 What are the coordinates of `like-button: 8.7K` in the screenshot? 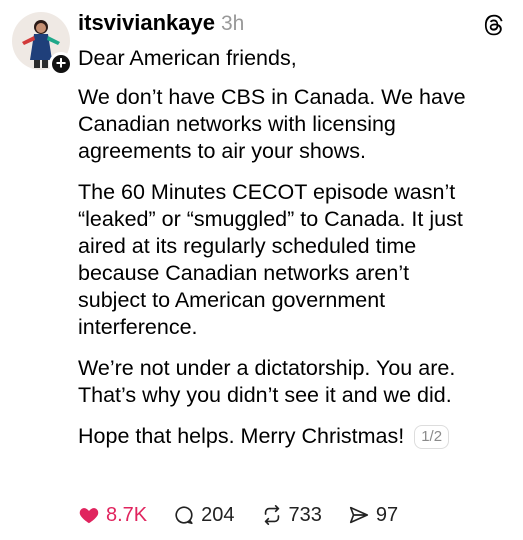 It's located at (112, 515).